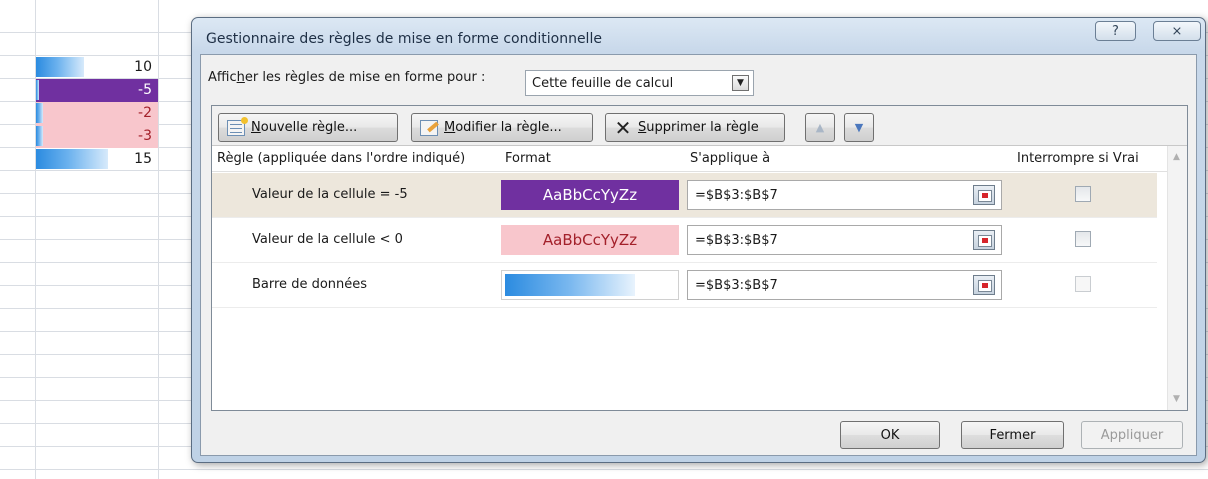  I want to click on data-bar-swatch, so click(570, 285).